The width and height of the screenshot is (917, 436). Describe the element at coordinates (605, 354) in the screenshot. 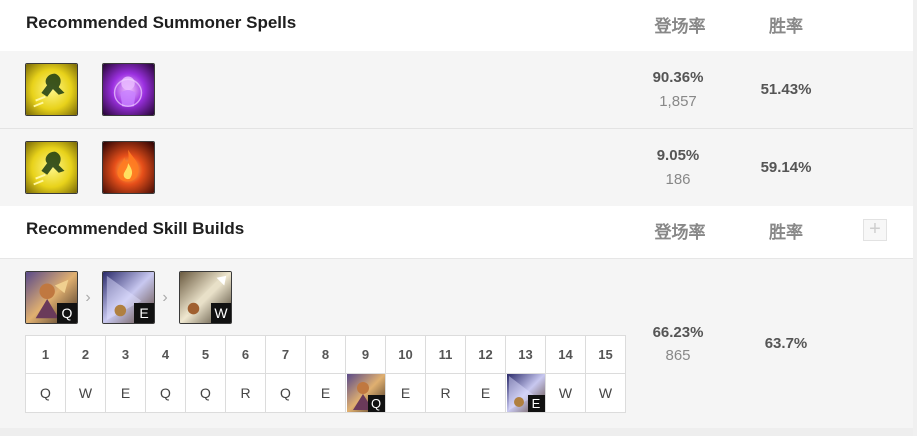

I see `level-cell: 15` at that location.